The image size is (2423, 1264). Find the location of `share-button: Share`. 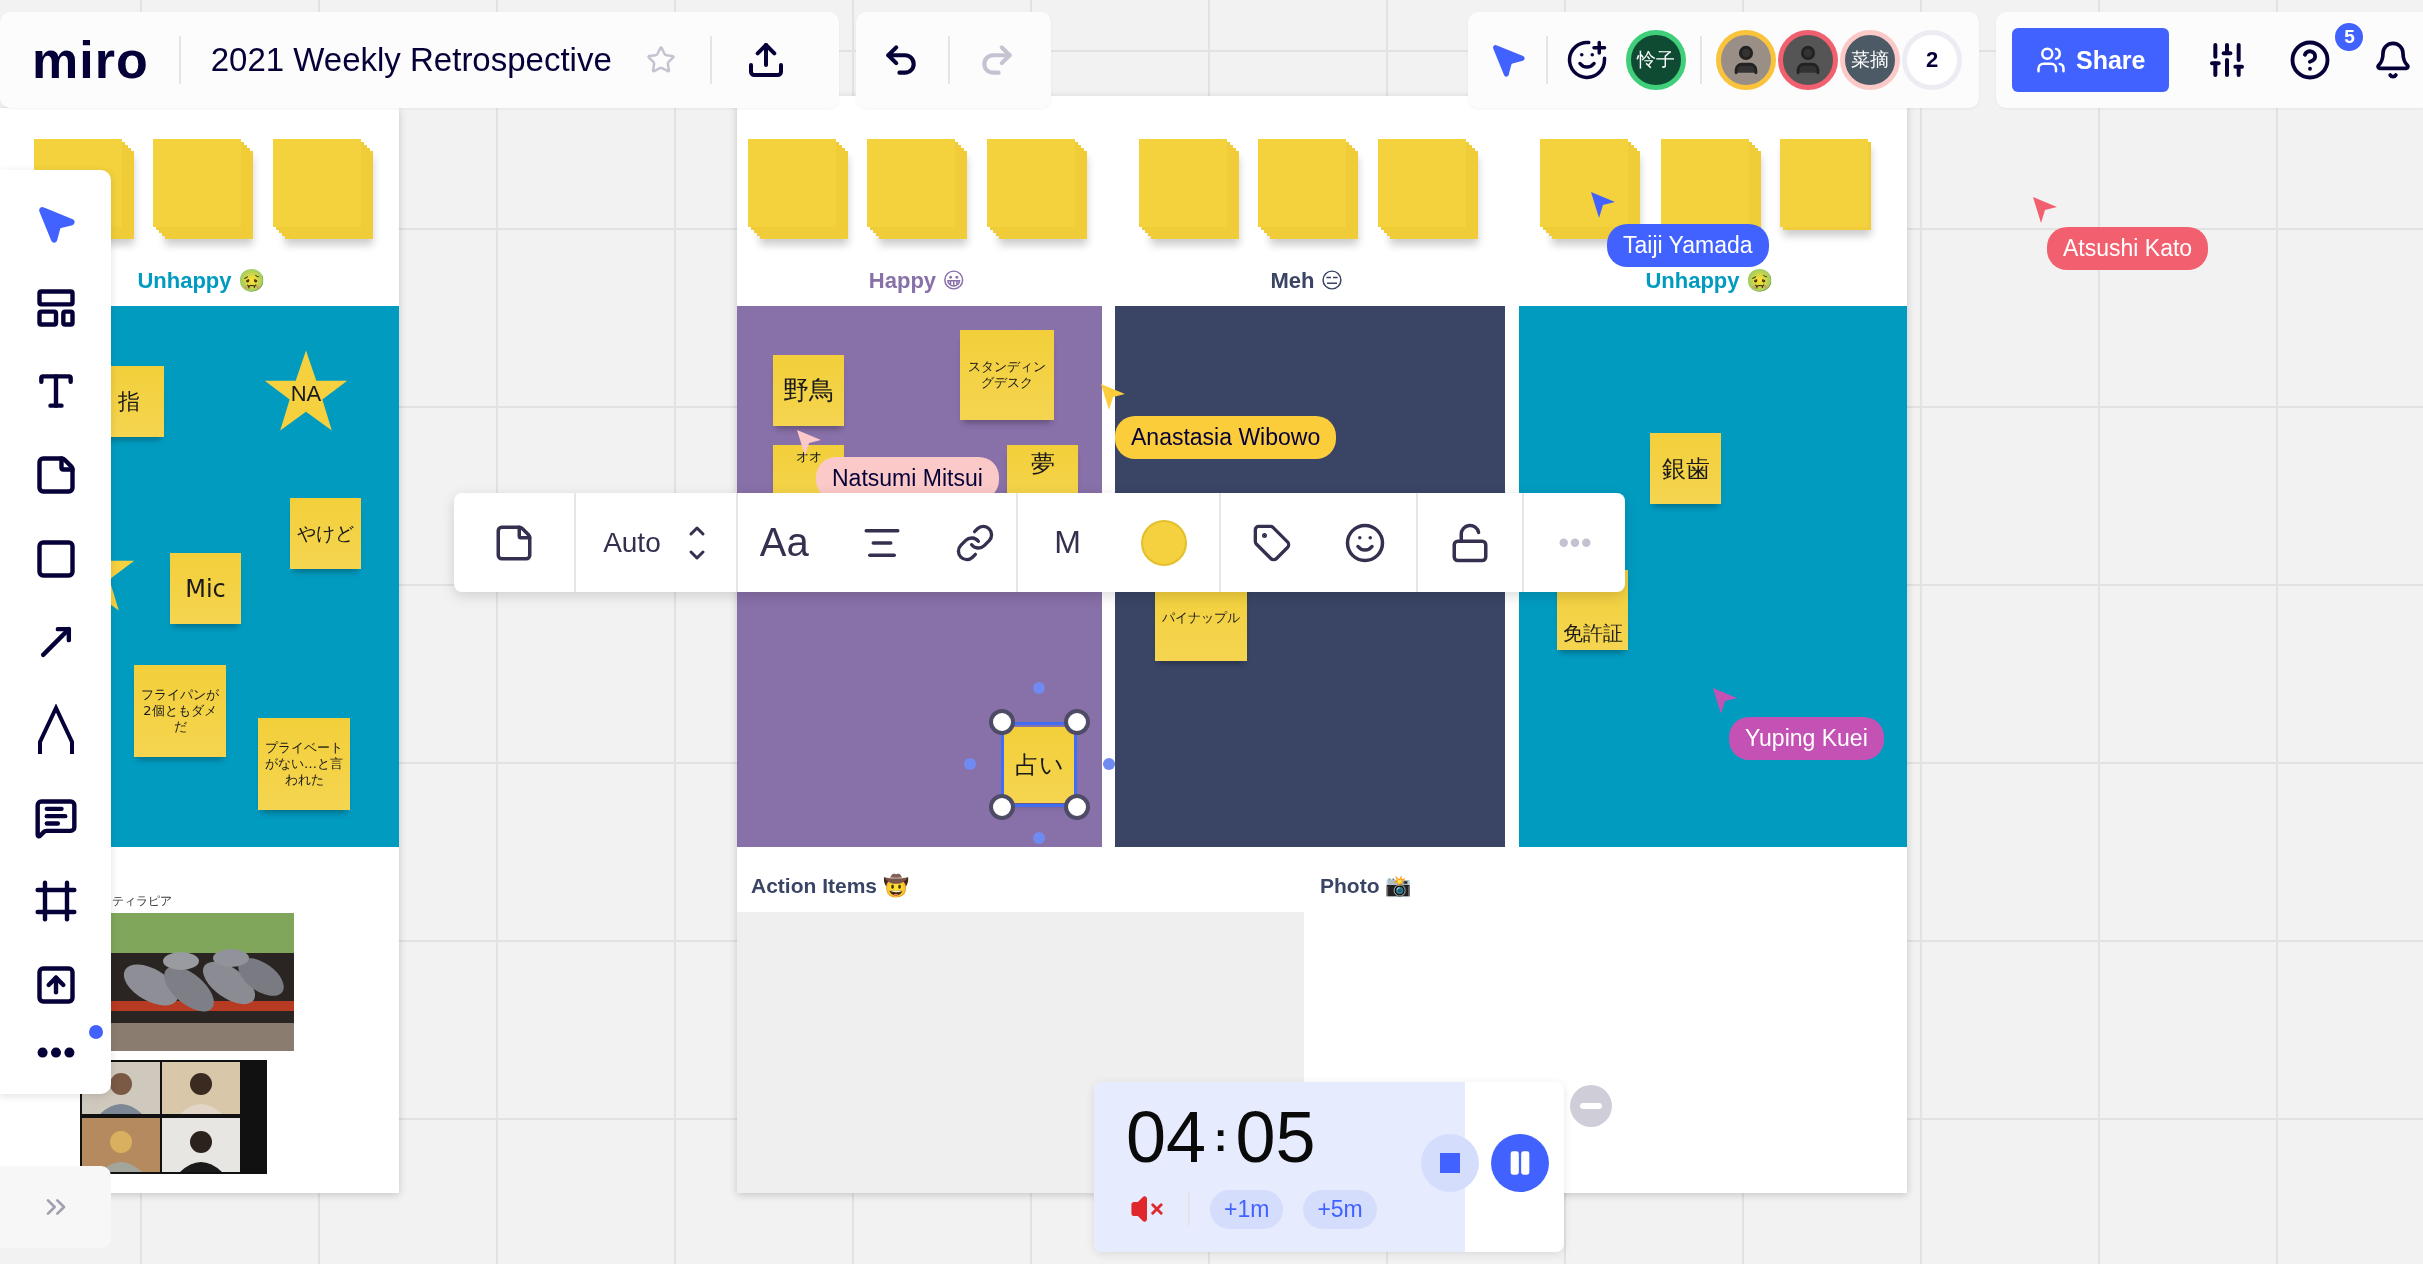

share-button: Share is located at coordinates (2091, 60).